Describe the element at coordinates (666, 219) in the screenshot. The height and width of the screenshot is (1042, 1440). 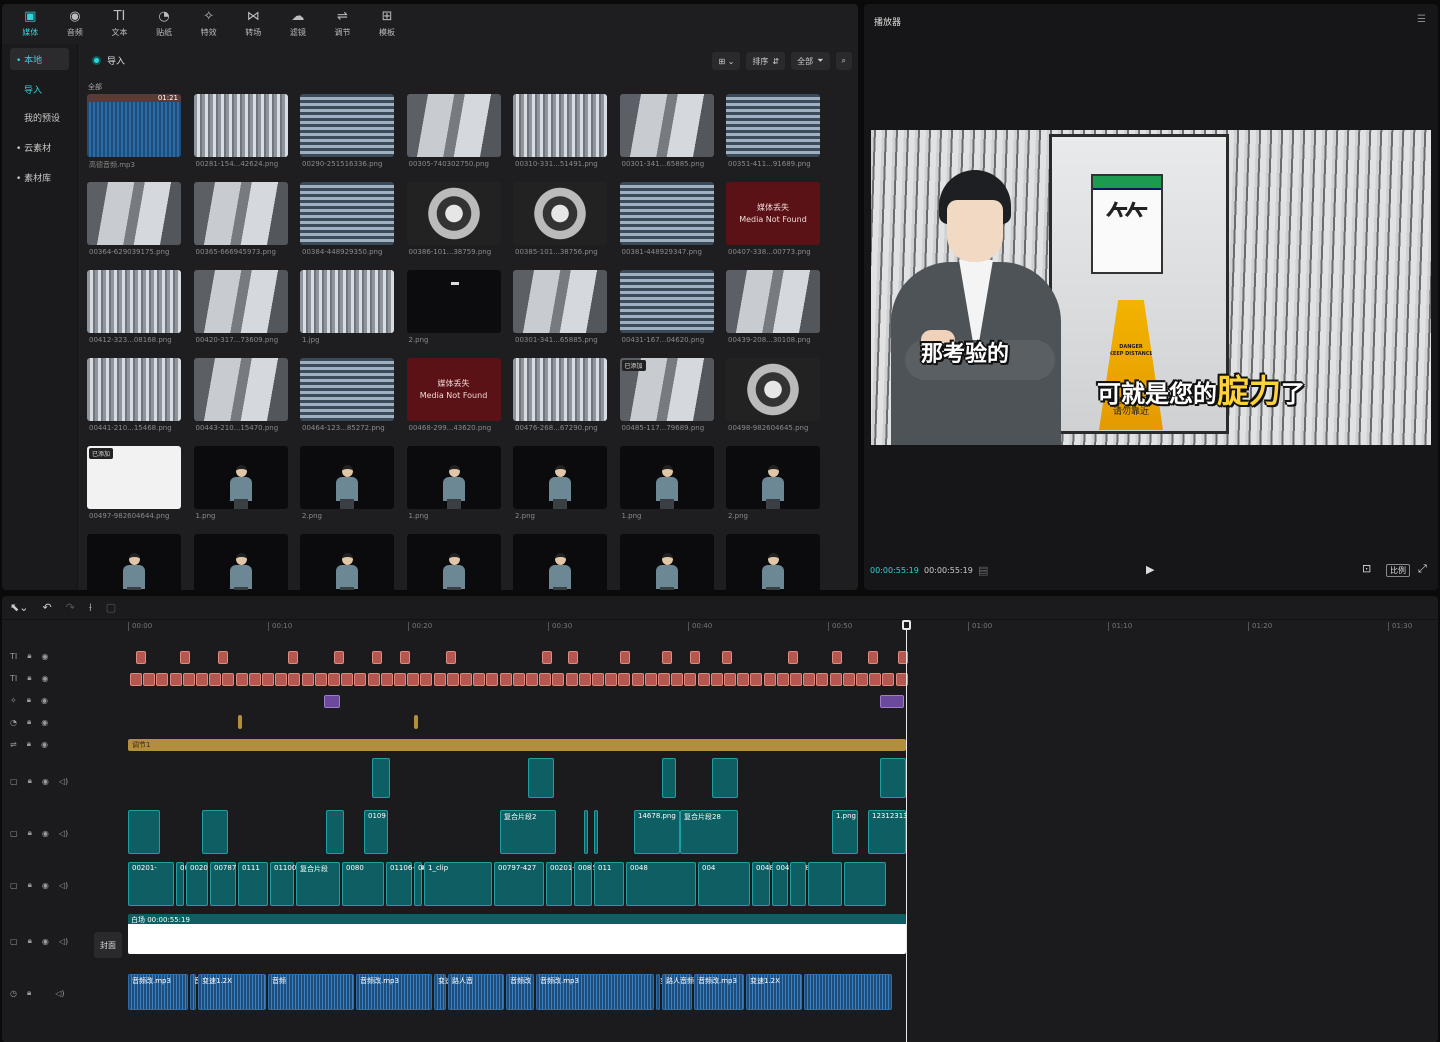
I see `media-item: 00381-448929347.png` at that location.